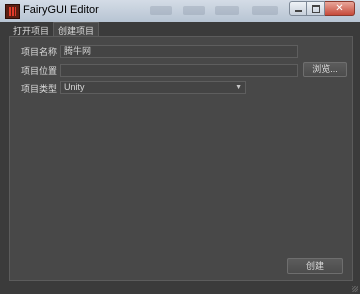 The image size is (360, 294). Describe the element at coordinates (298, 8) in the screenshot. I see `minimize-button` at that location.